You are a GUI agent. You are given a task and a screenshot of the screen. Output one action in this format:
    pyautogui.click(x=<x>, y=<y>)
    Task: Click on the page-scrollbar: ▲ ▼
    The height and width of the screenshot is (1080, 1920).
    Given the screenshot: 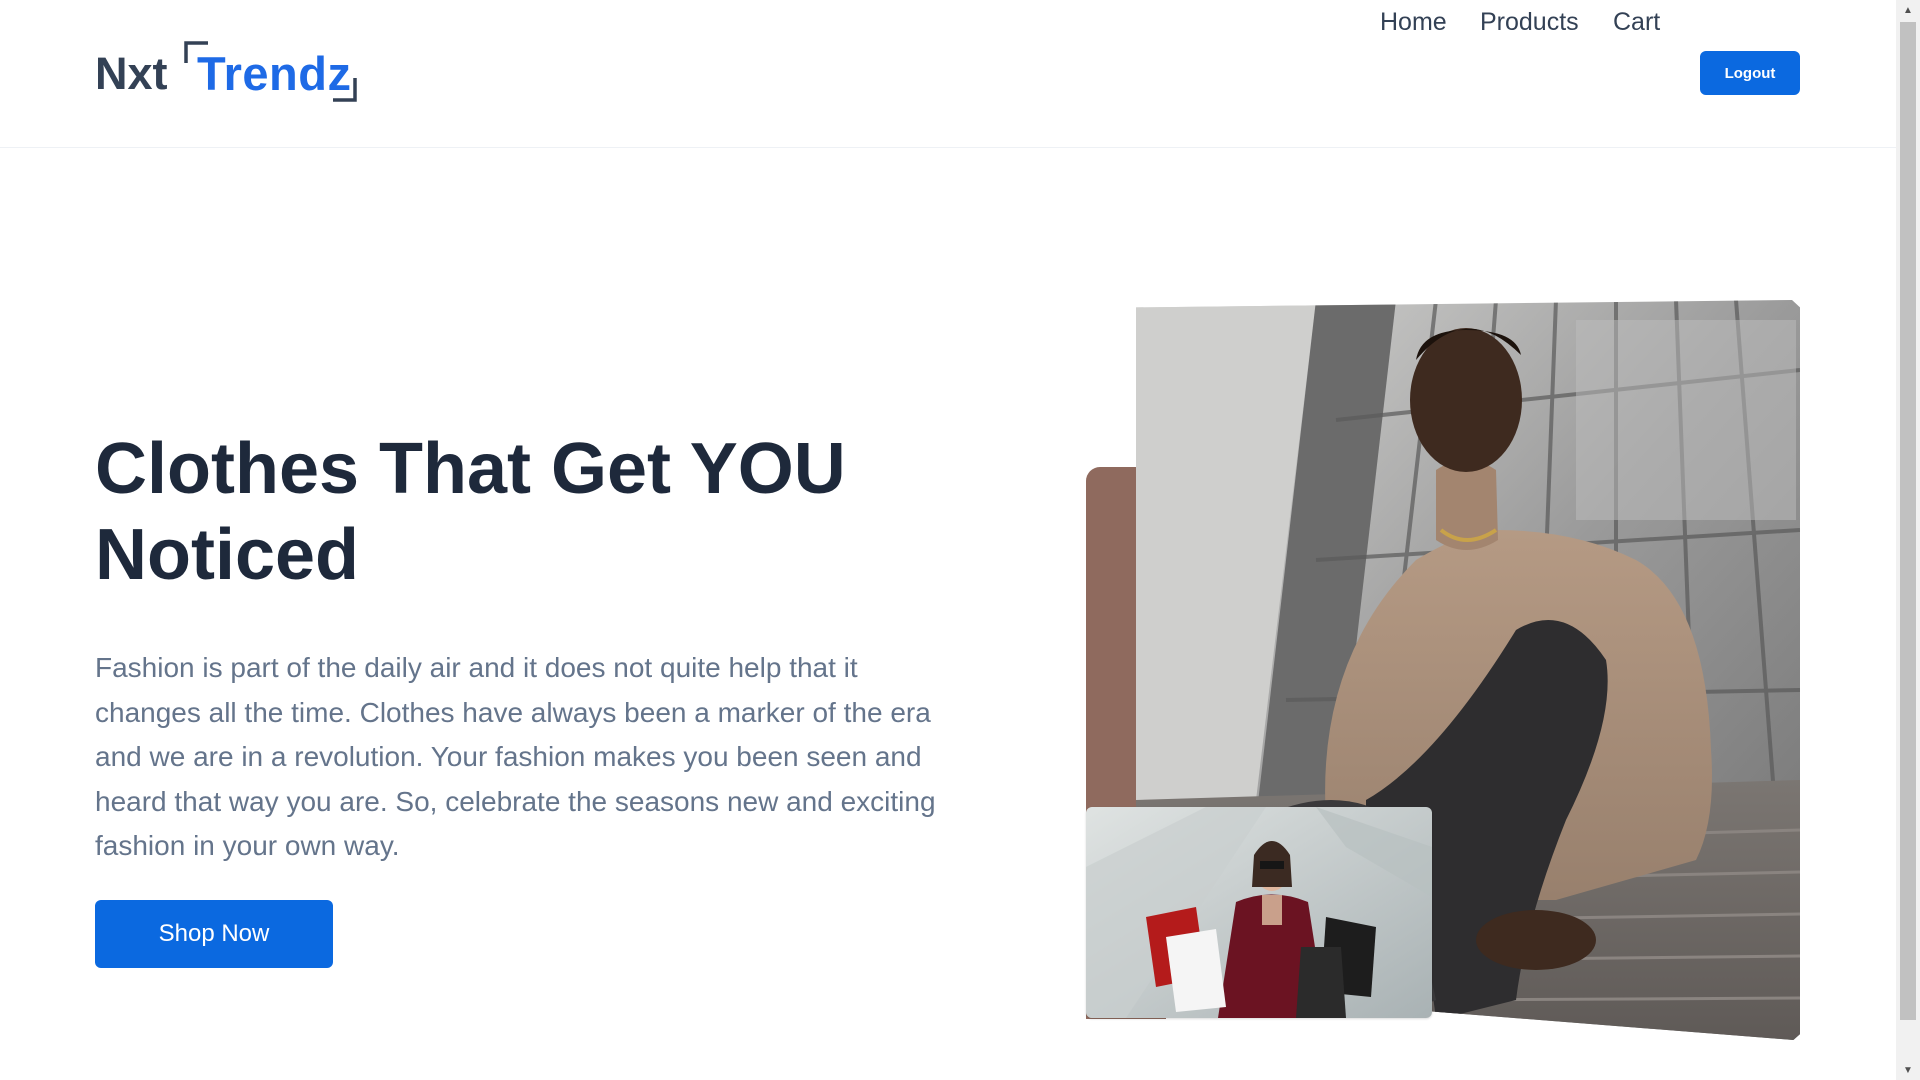 What is the action you would take?
    pyautogui.click(x=1908, y=540)
    